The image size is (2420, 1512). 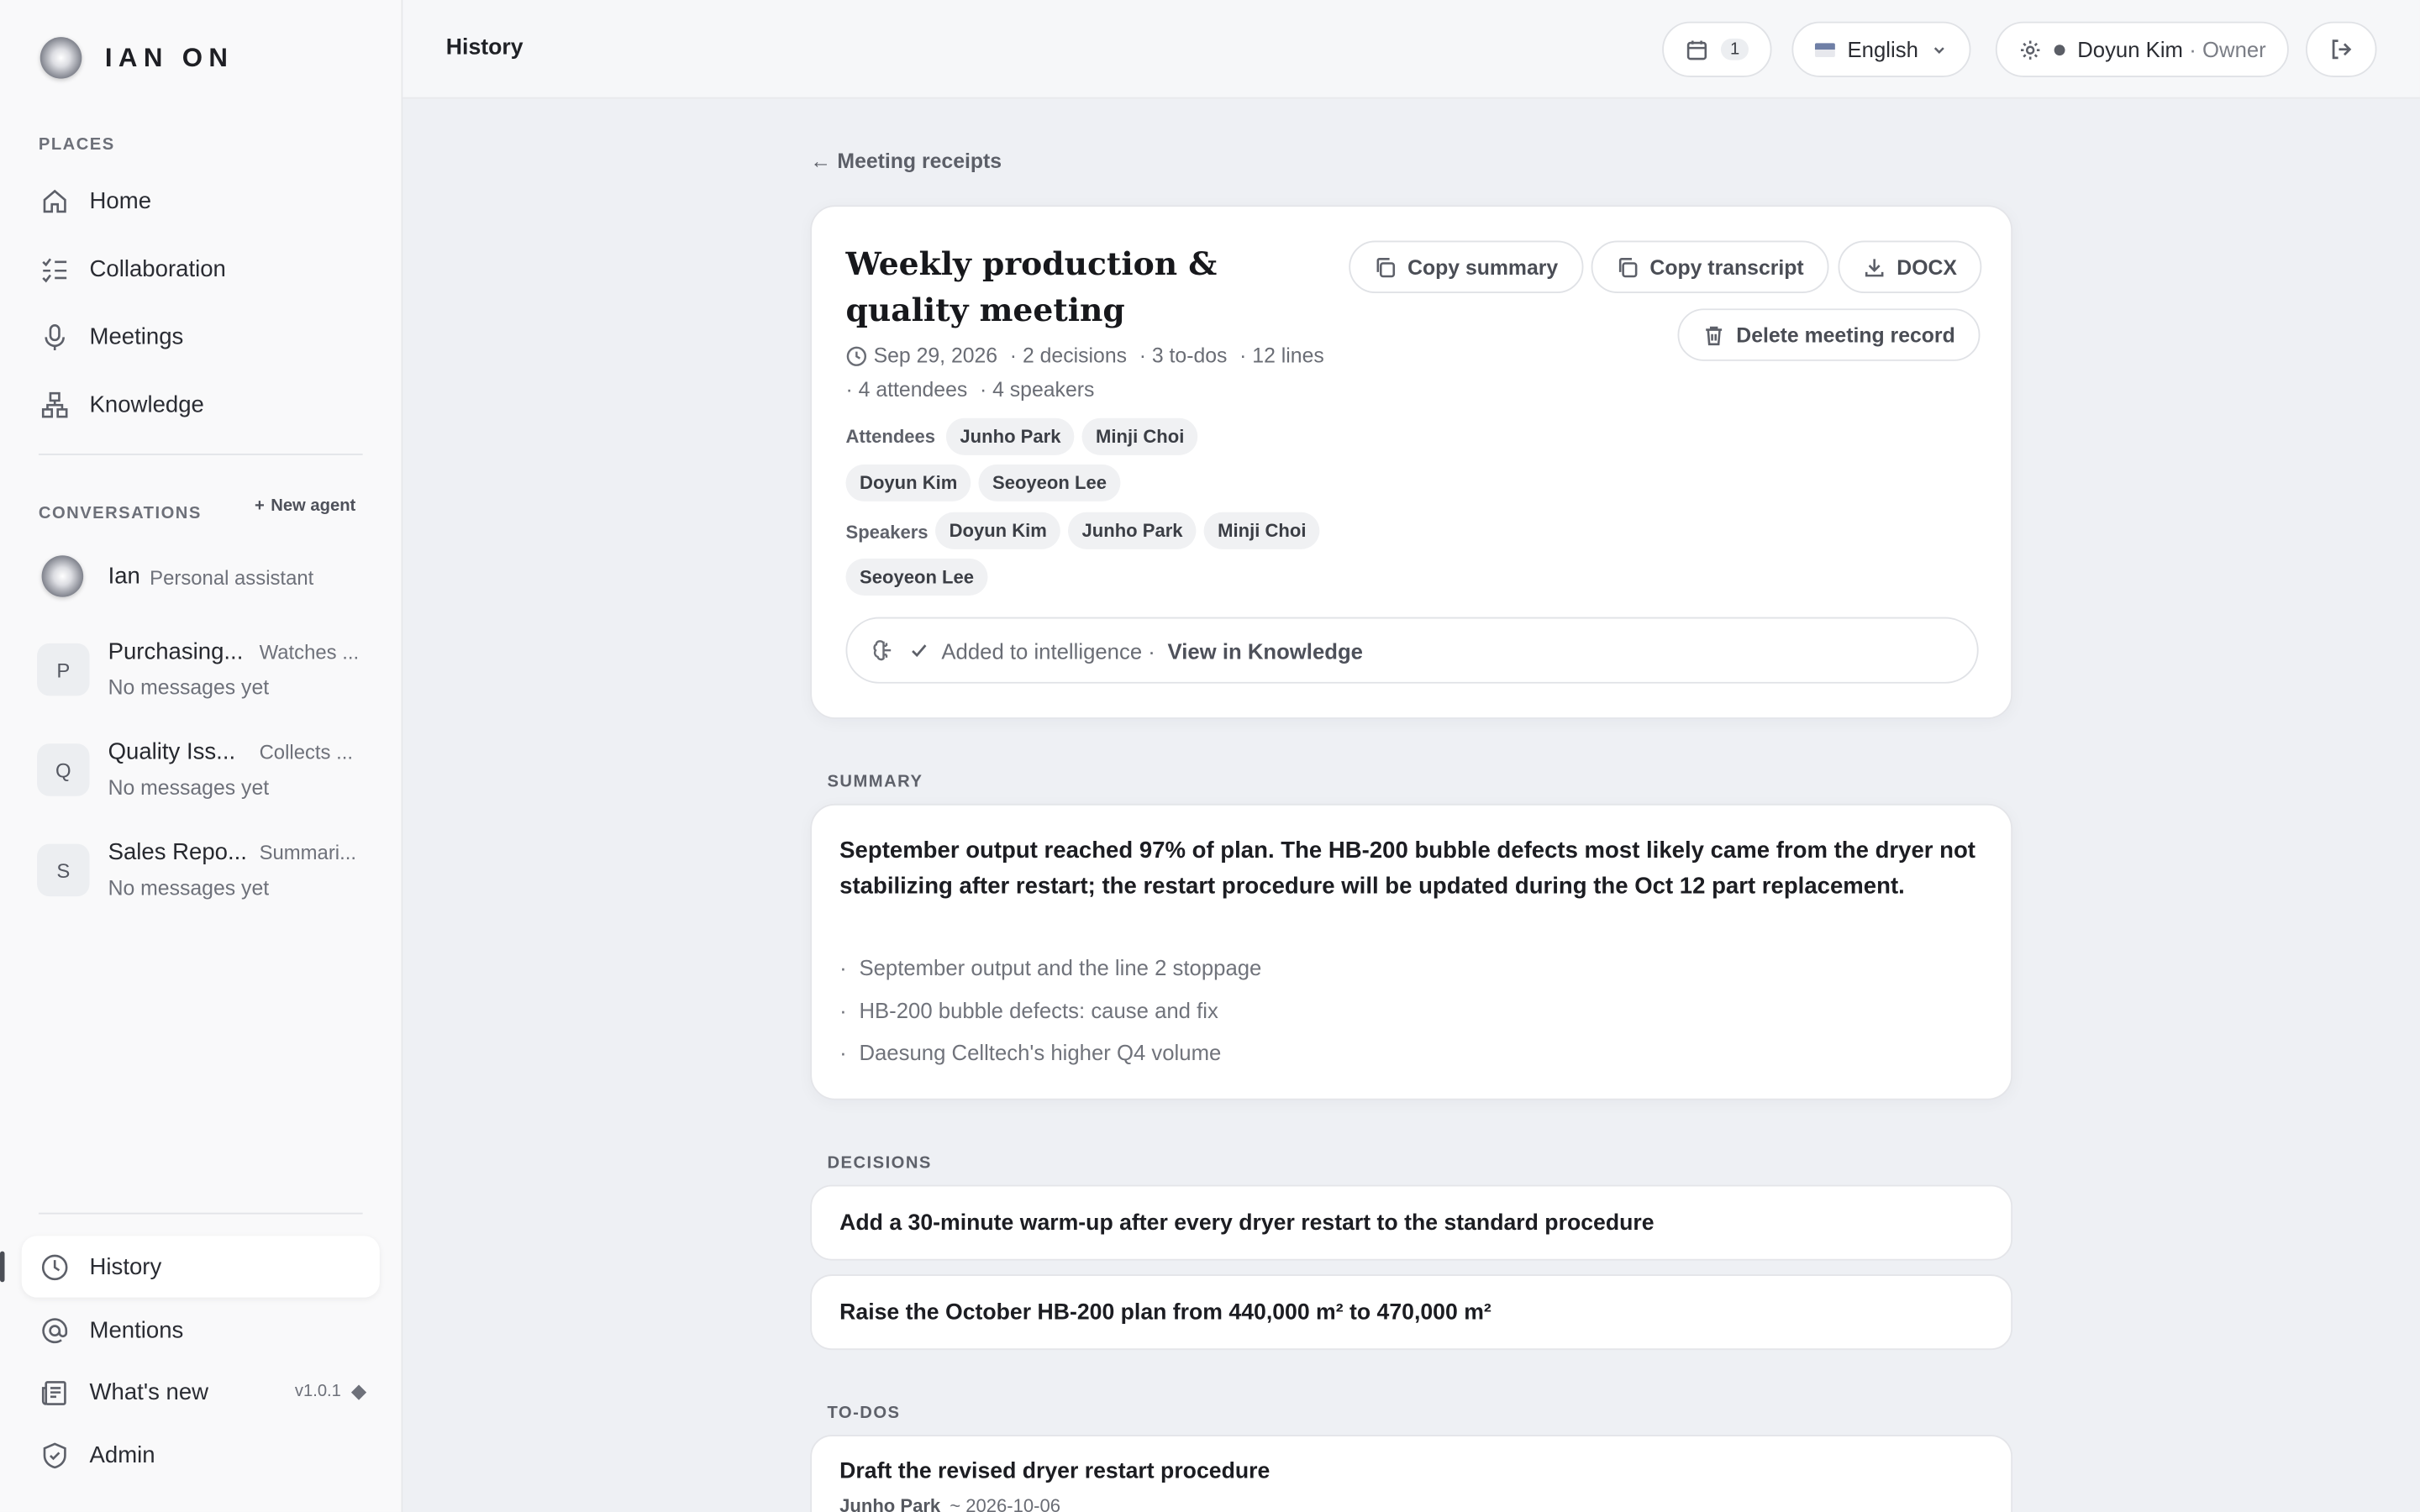 I want to click on sidebar-item-collaboration: Collaboration, so click(x=201, y=268).